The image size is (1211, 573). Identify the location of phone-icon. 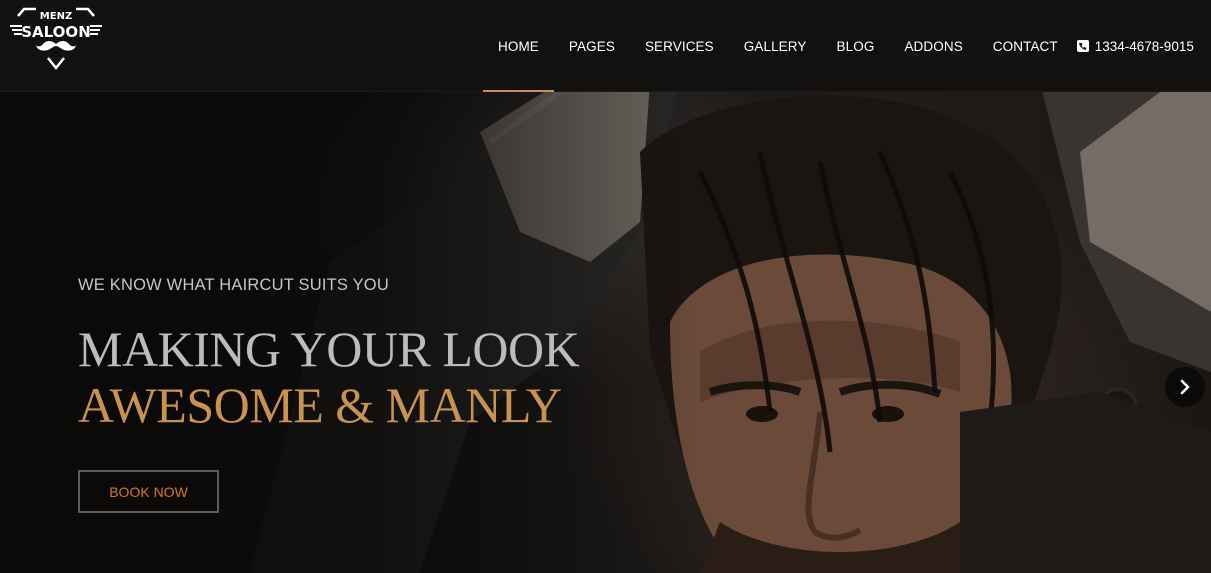
(1082, 46).